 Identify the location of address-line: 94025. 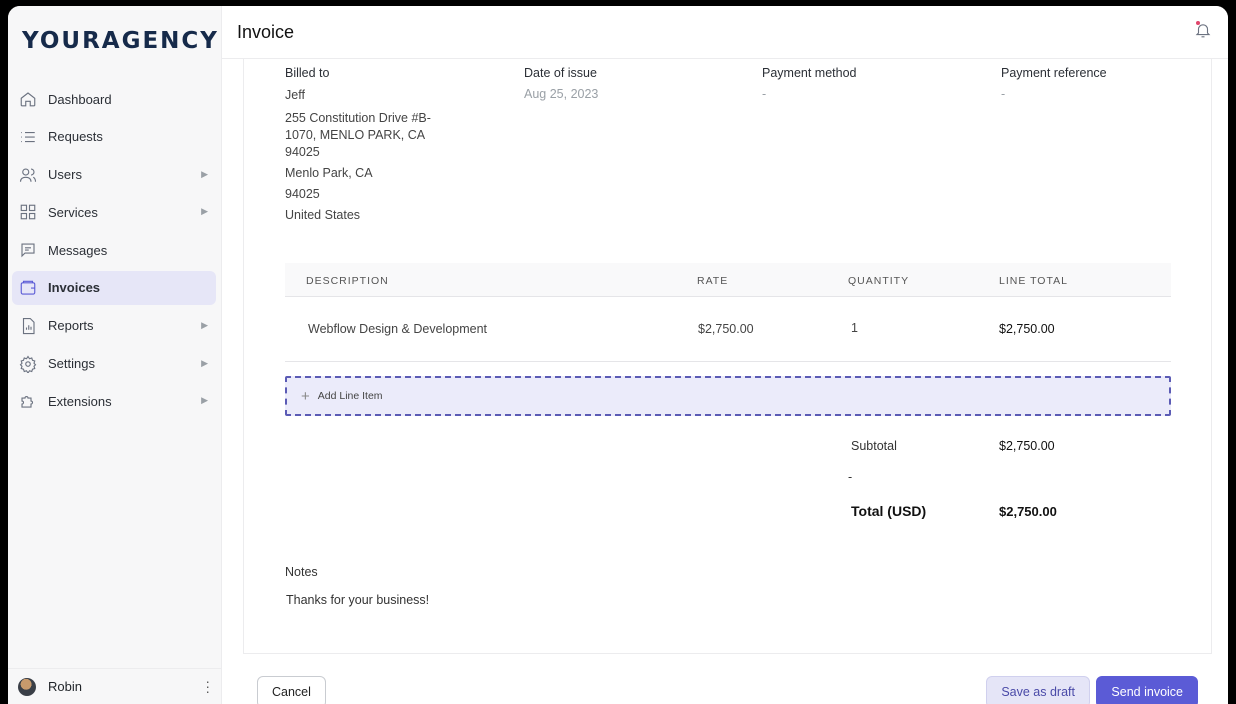
(302, 194).